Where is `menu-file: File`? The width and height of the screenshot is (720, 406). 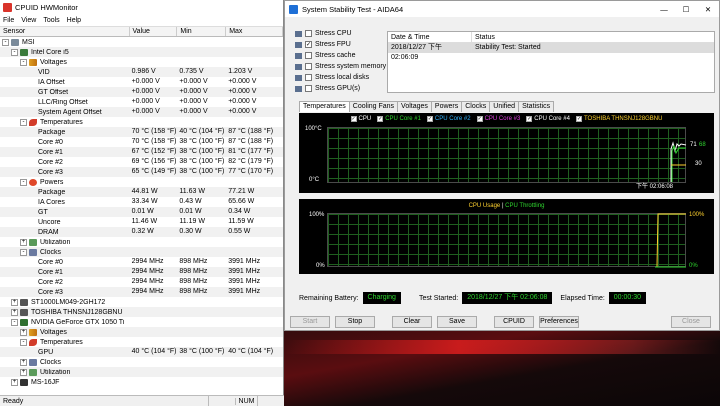 menu-file: File is located at coordinates (8, 20).